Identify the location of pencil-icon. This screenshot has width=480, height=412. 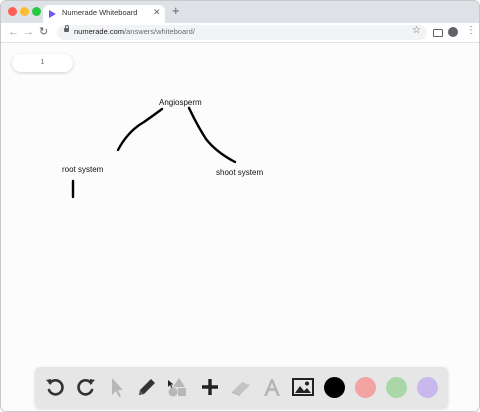
(147, 387).